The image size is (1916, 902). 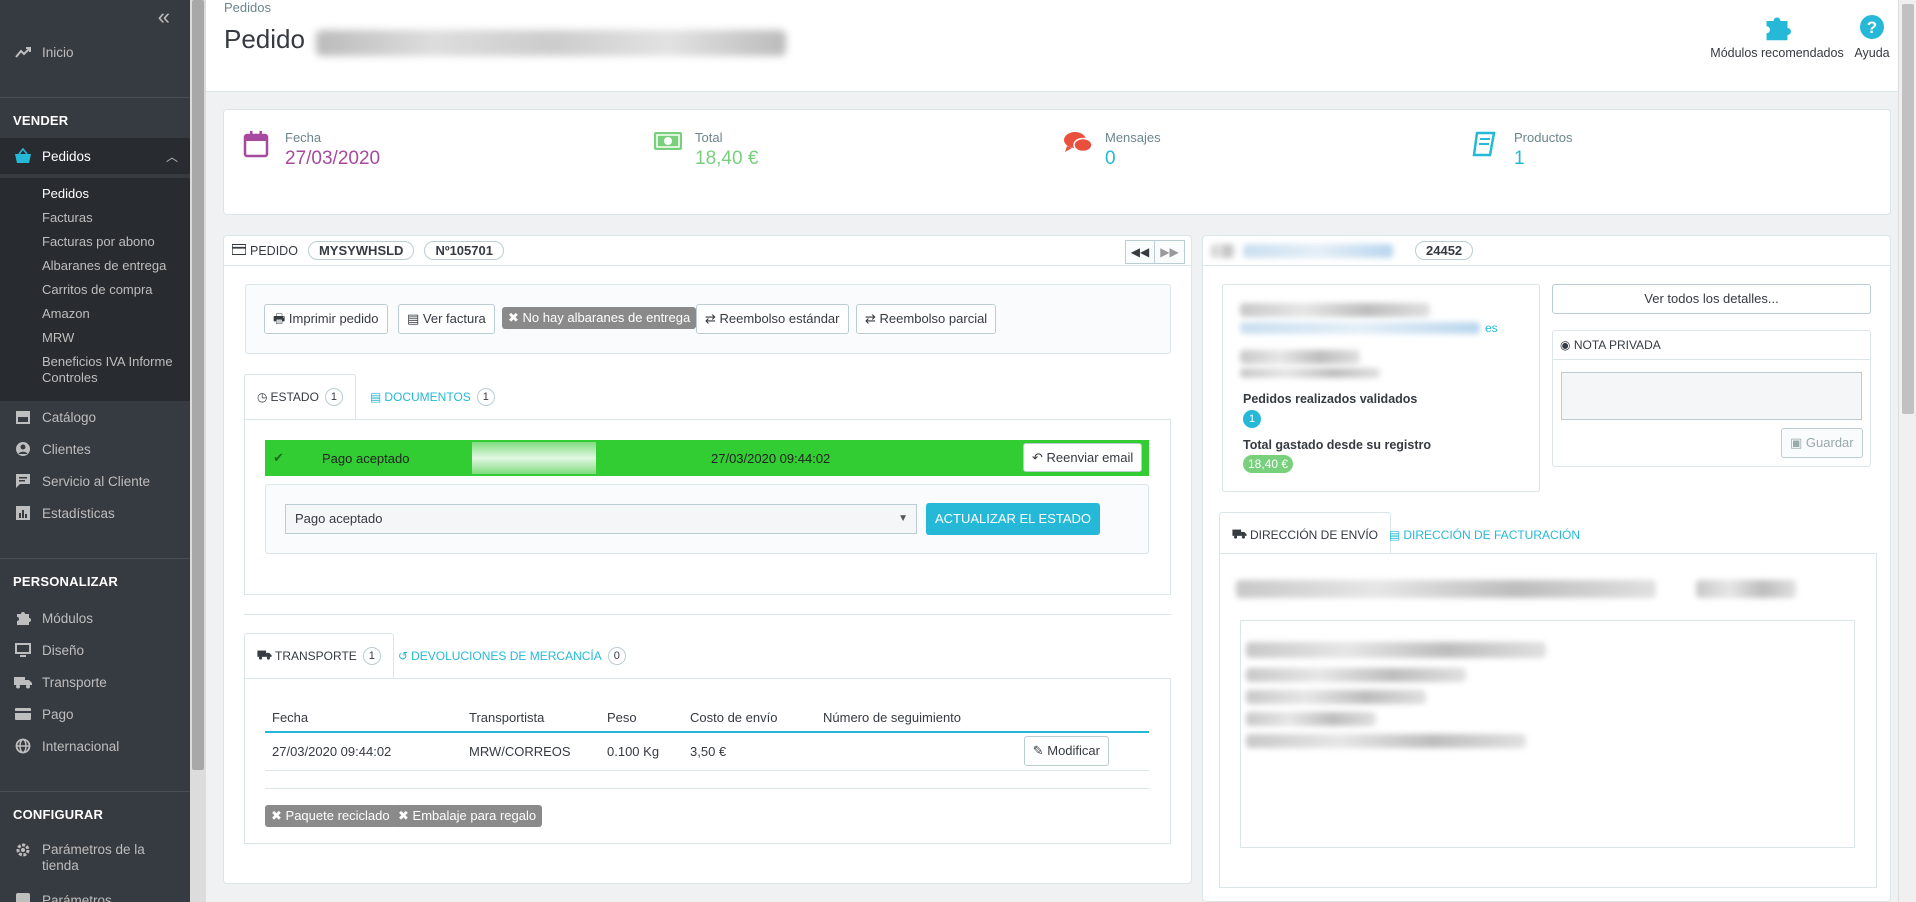 I want to click on sidebar-item-customers: Clientes, so click(x=95, y=449).